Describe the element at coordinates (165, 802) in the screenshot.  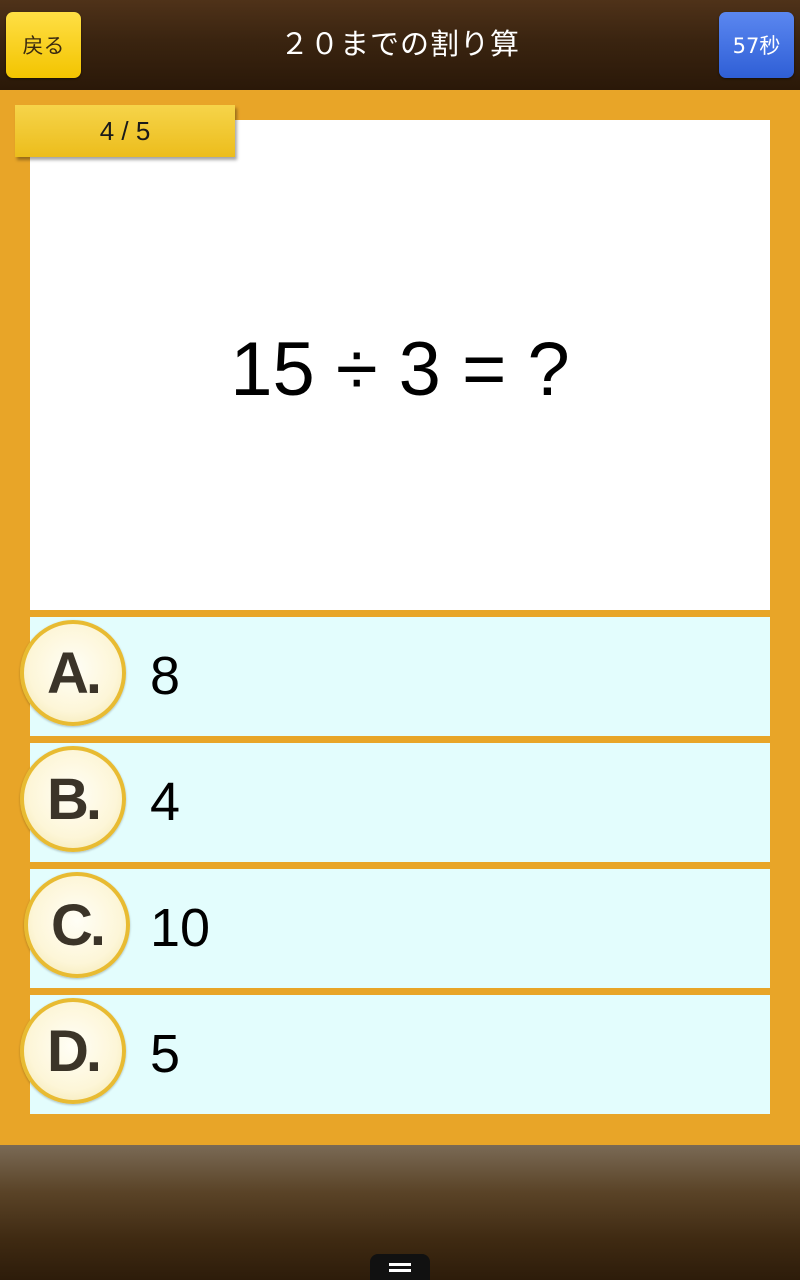
I see `answer-value: 4` at that location.